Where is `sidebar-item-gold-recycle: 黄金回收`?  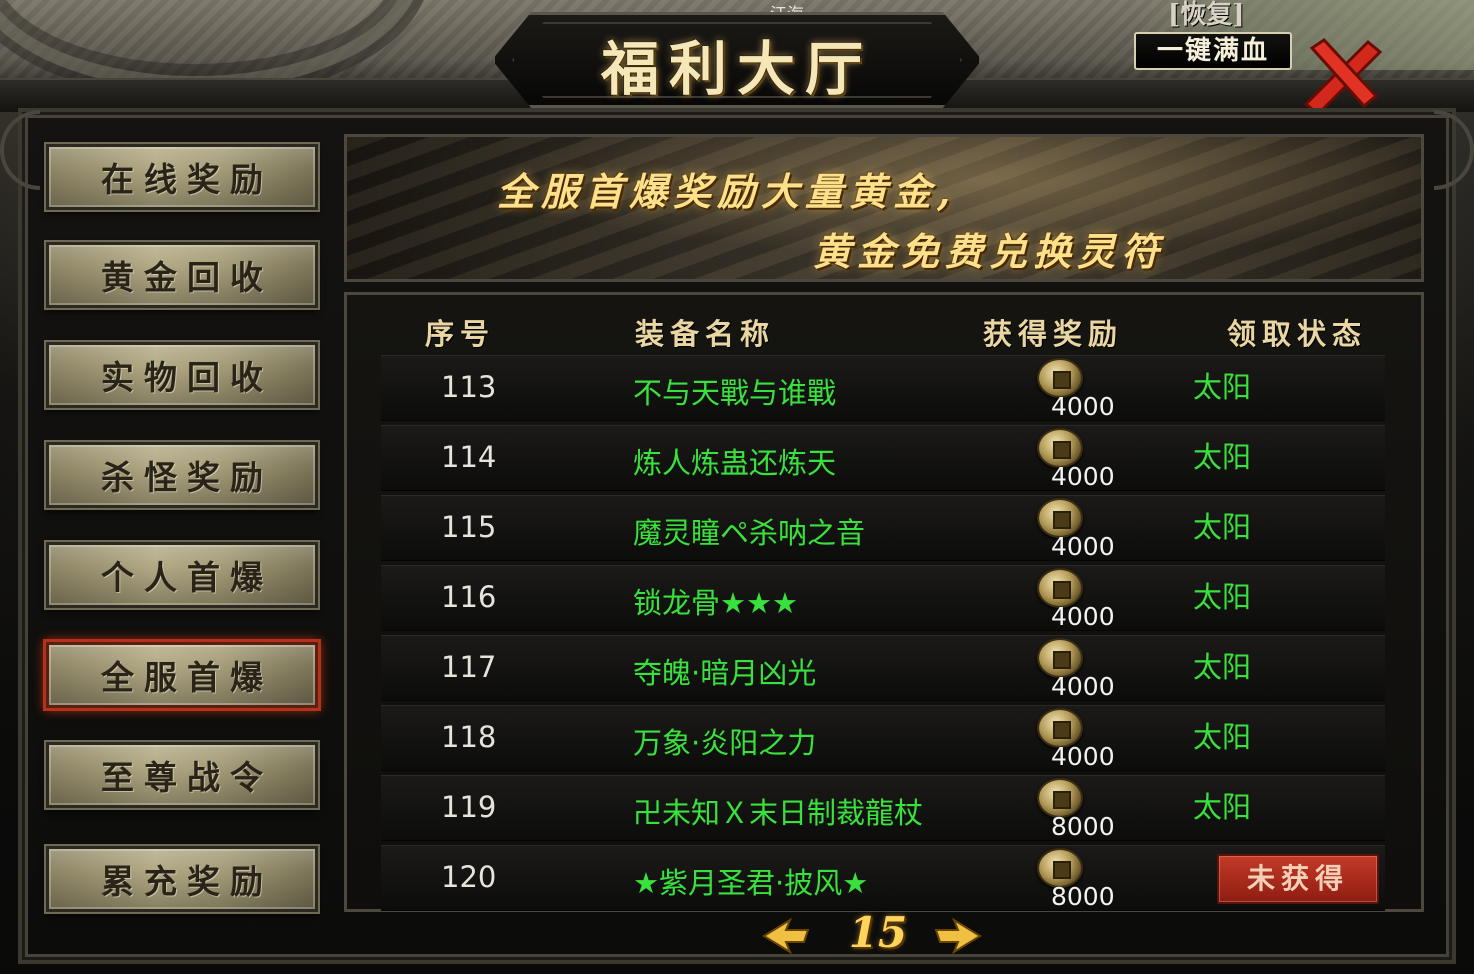
sidebar-item-gold-recycle: 黄金回收 is located at coordinates (182, 275).